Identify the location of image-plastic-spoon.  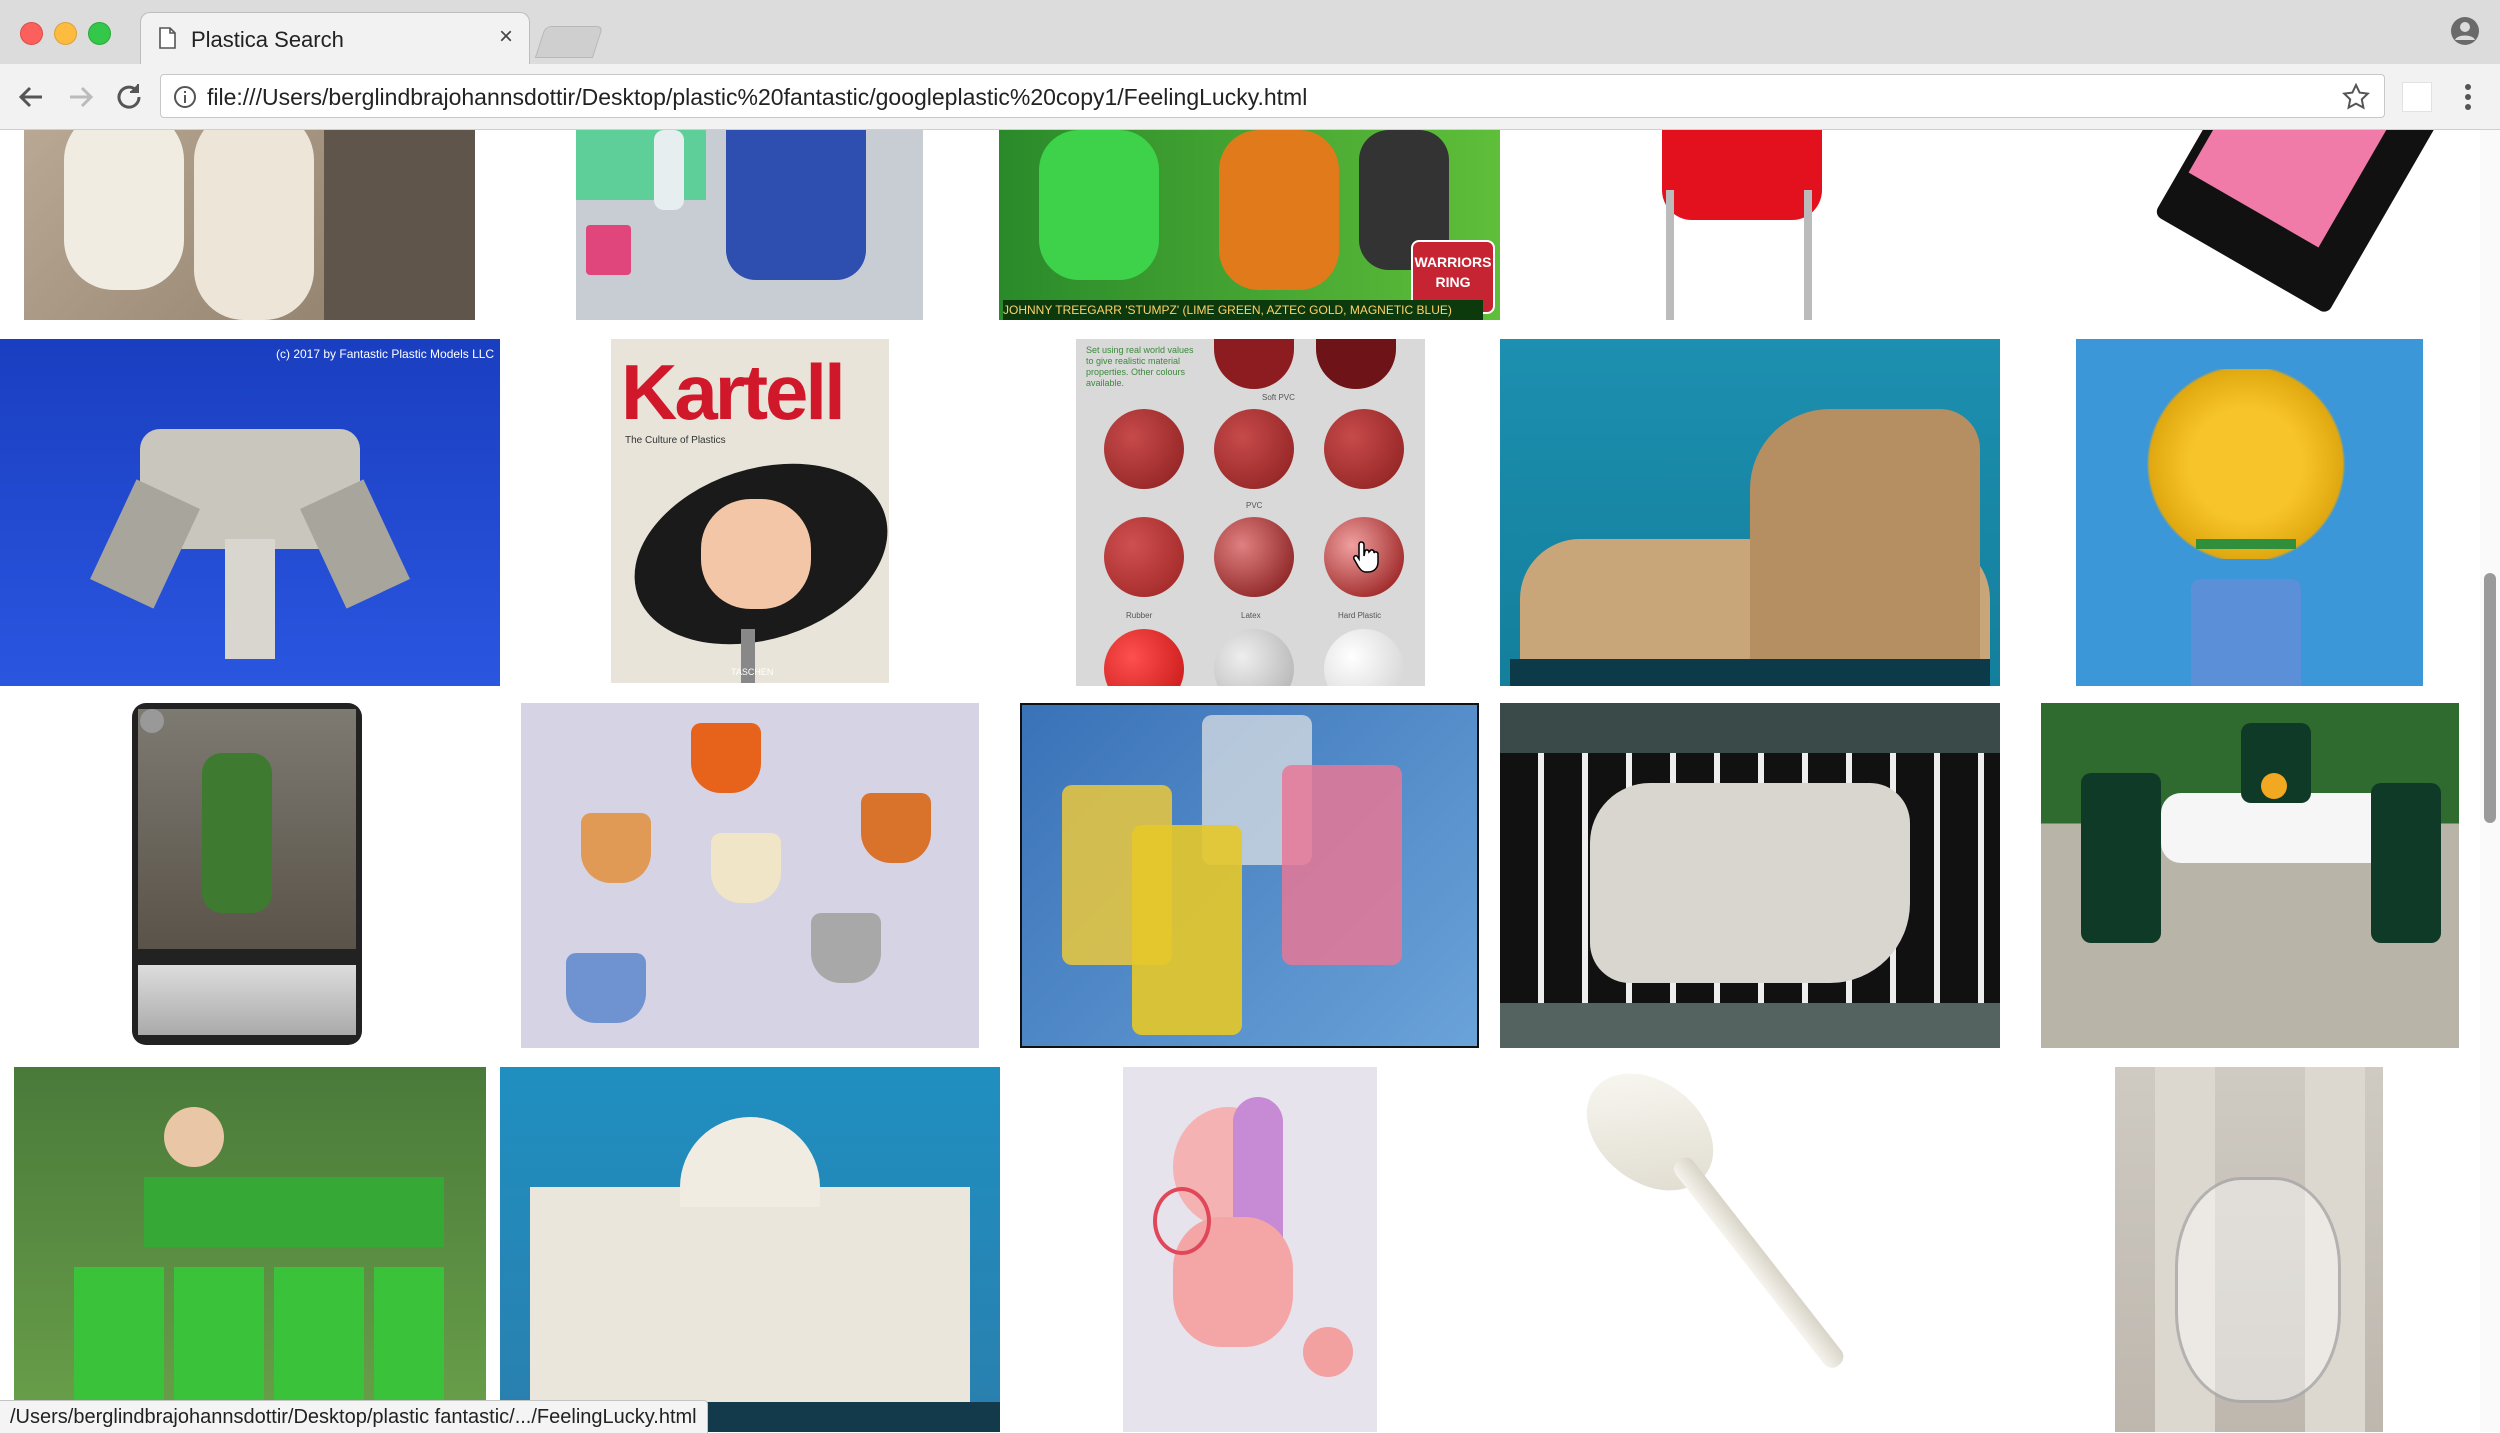
(1750, 1249).